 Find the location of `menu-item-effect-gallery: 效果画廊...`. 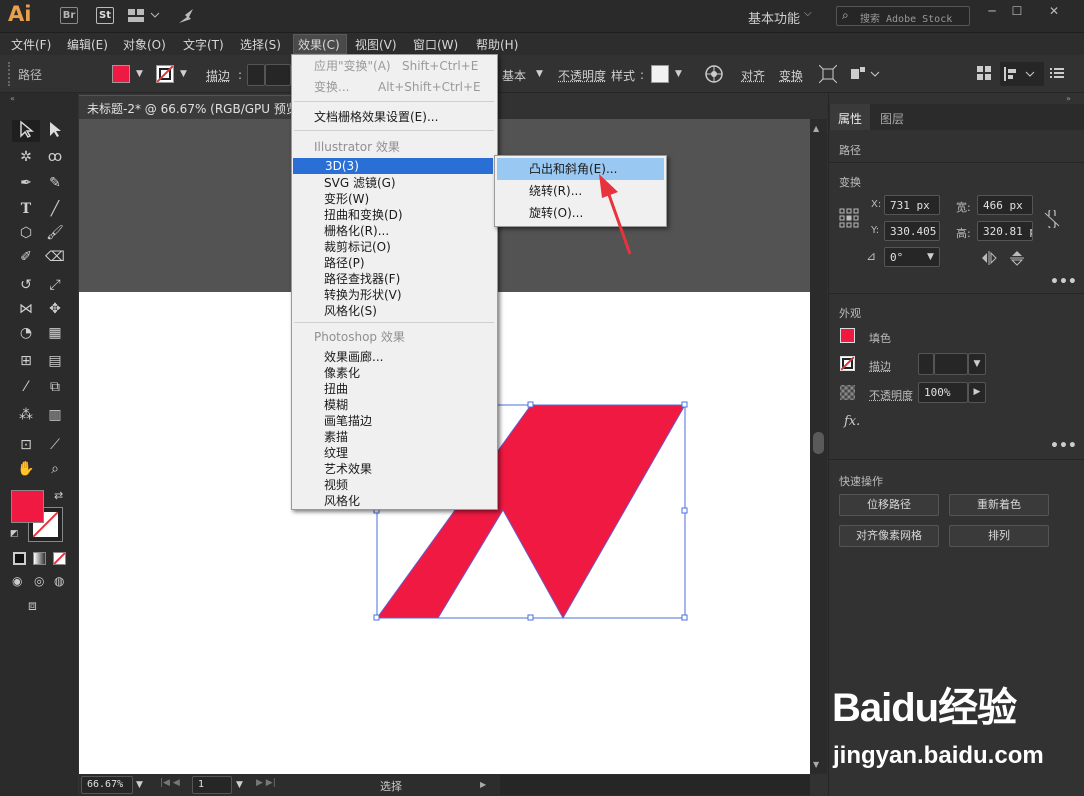

menu-item-effect-gallery: 效果画廊... is located at coordinates (394, 357).